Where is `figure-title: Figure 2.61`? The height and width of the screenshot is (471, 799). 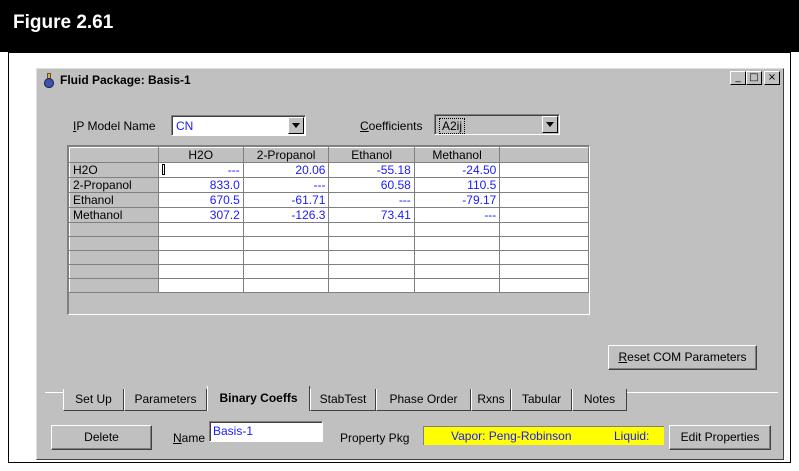 figure-title: Figure 2.61 is located at coordinates (63, 22).